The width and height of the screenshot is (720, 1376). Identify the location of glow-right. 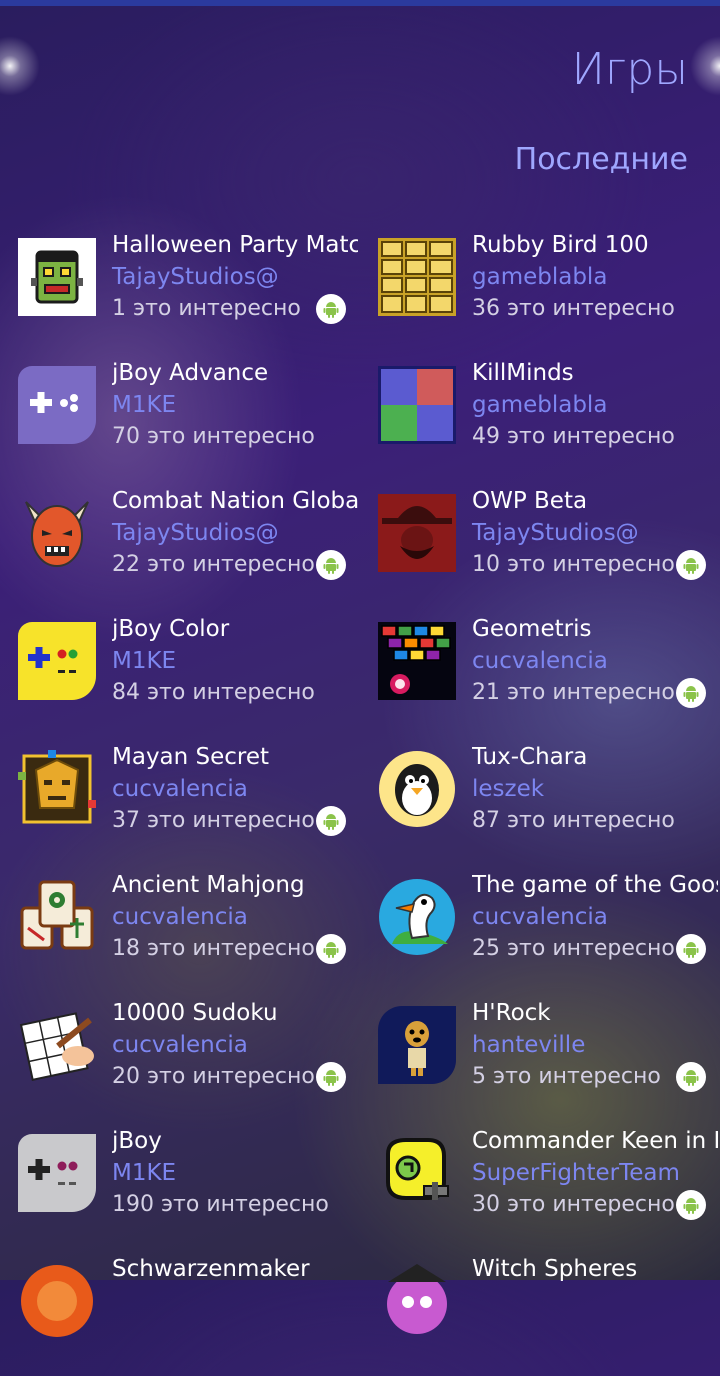
(705, 66).